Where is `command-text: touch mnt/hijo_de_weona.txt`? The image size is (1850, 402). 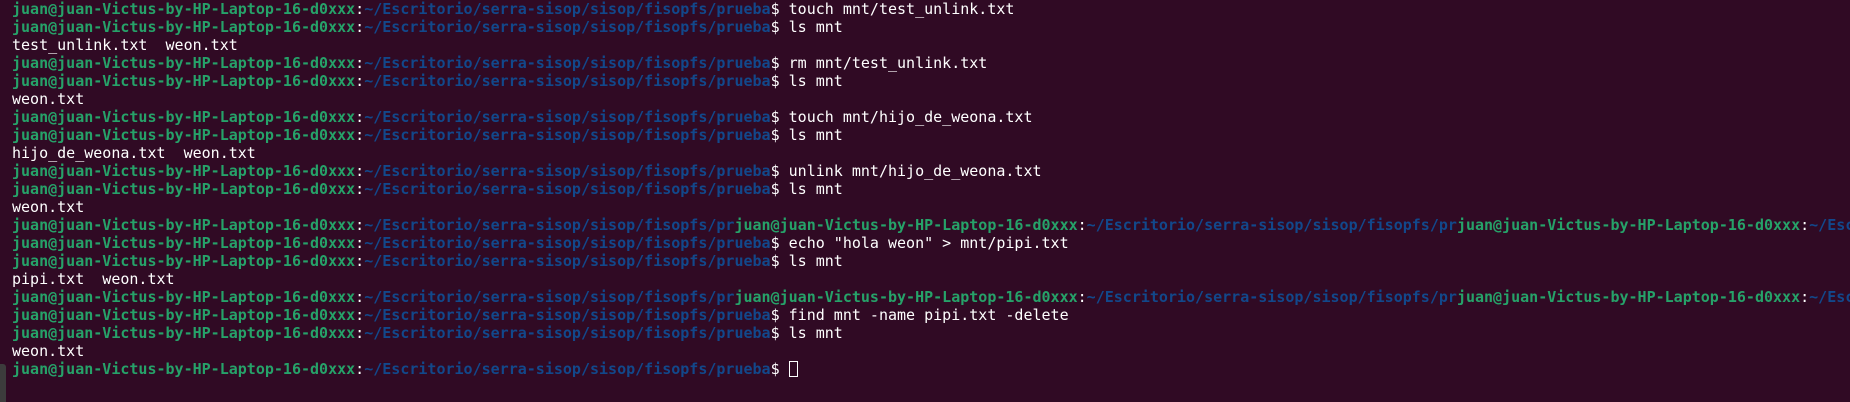 command-text: touch mnt/hijo_de_weona.txt is located at coordinates (910, 117).